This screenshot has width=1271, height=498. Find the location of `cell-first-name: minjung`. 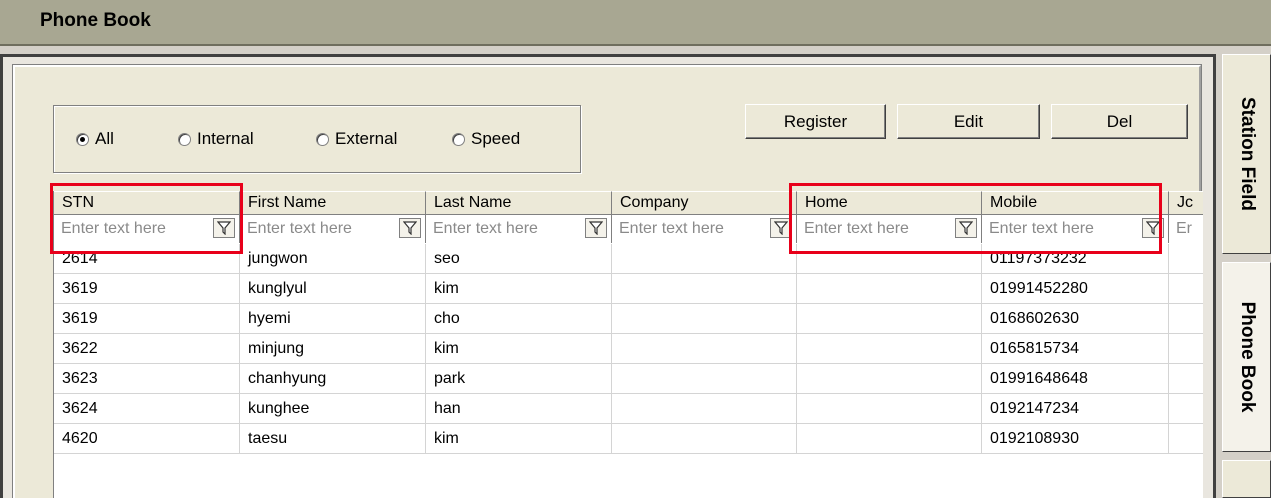

cell-first-name: minjung is located at coordinates (333, 349).